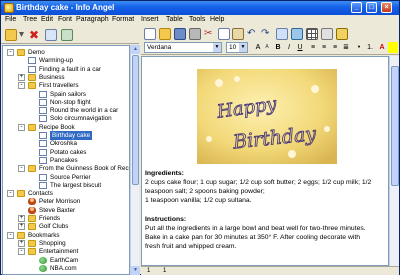 The image size is (400, 275). What do you see at coordinates (370, 47) in the screenshot?
I see `numbered-list-icon: 1.` at bounding box center [370, 47].